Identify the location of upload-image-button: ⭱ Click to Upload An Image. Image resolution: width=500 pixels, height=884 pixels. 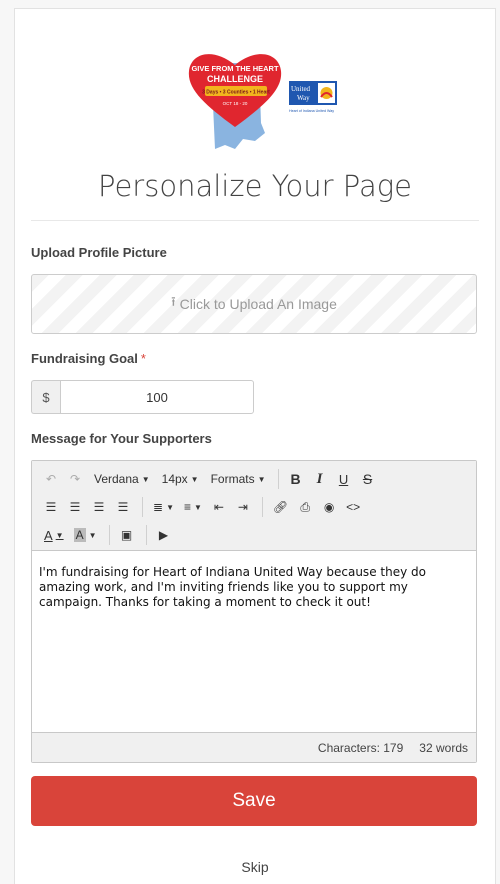
(254, 304).